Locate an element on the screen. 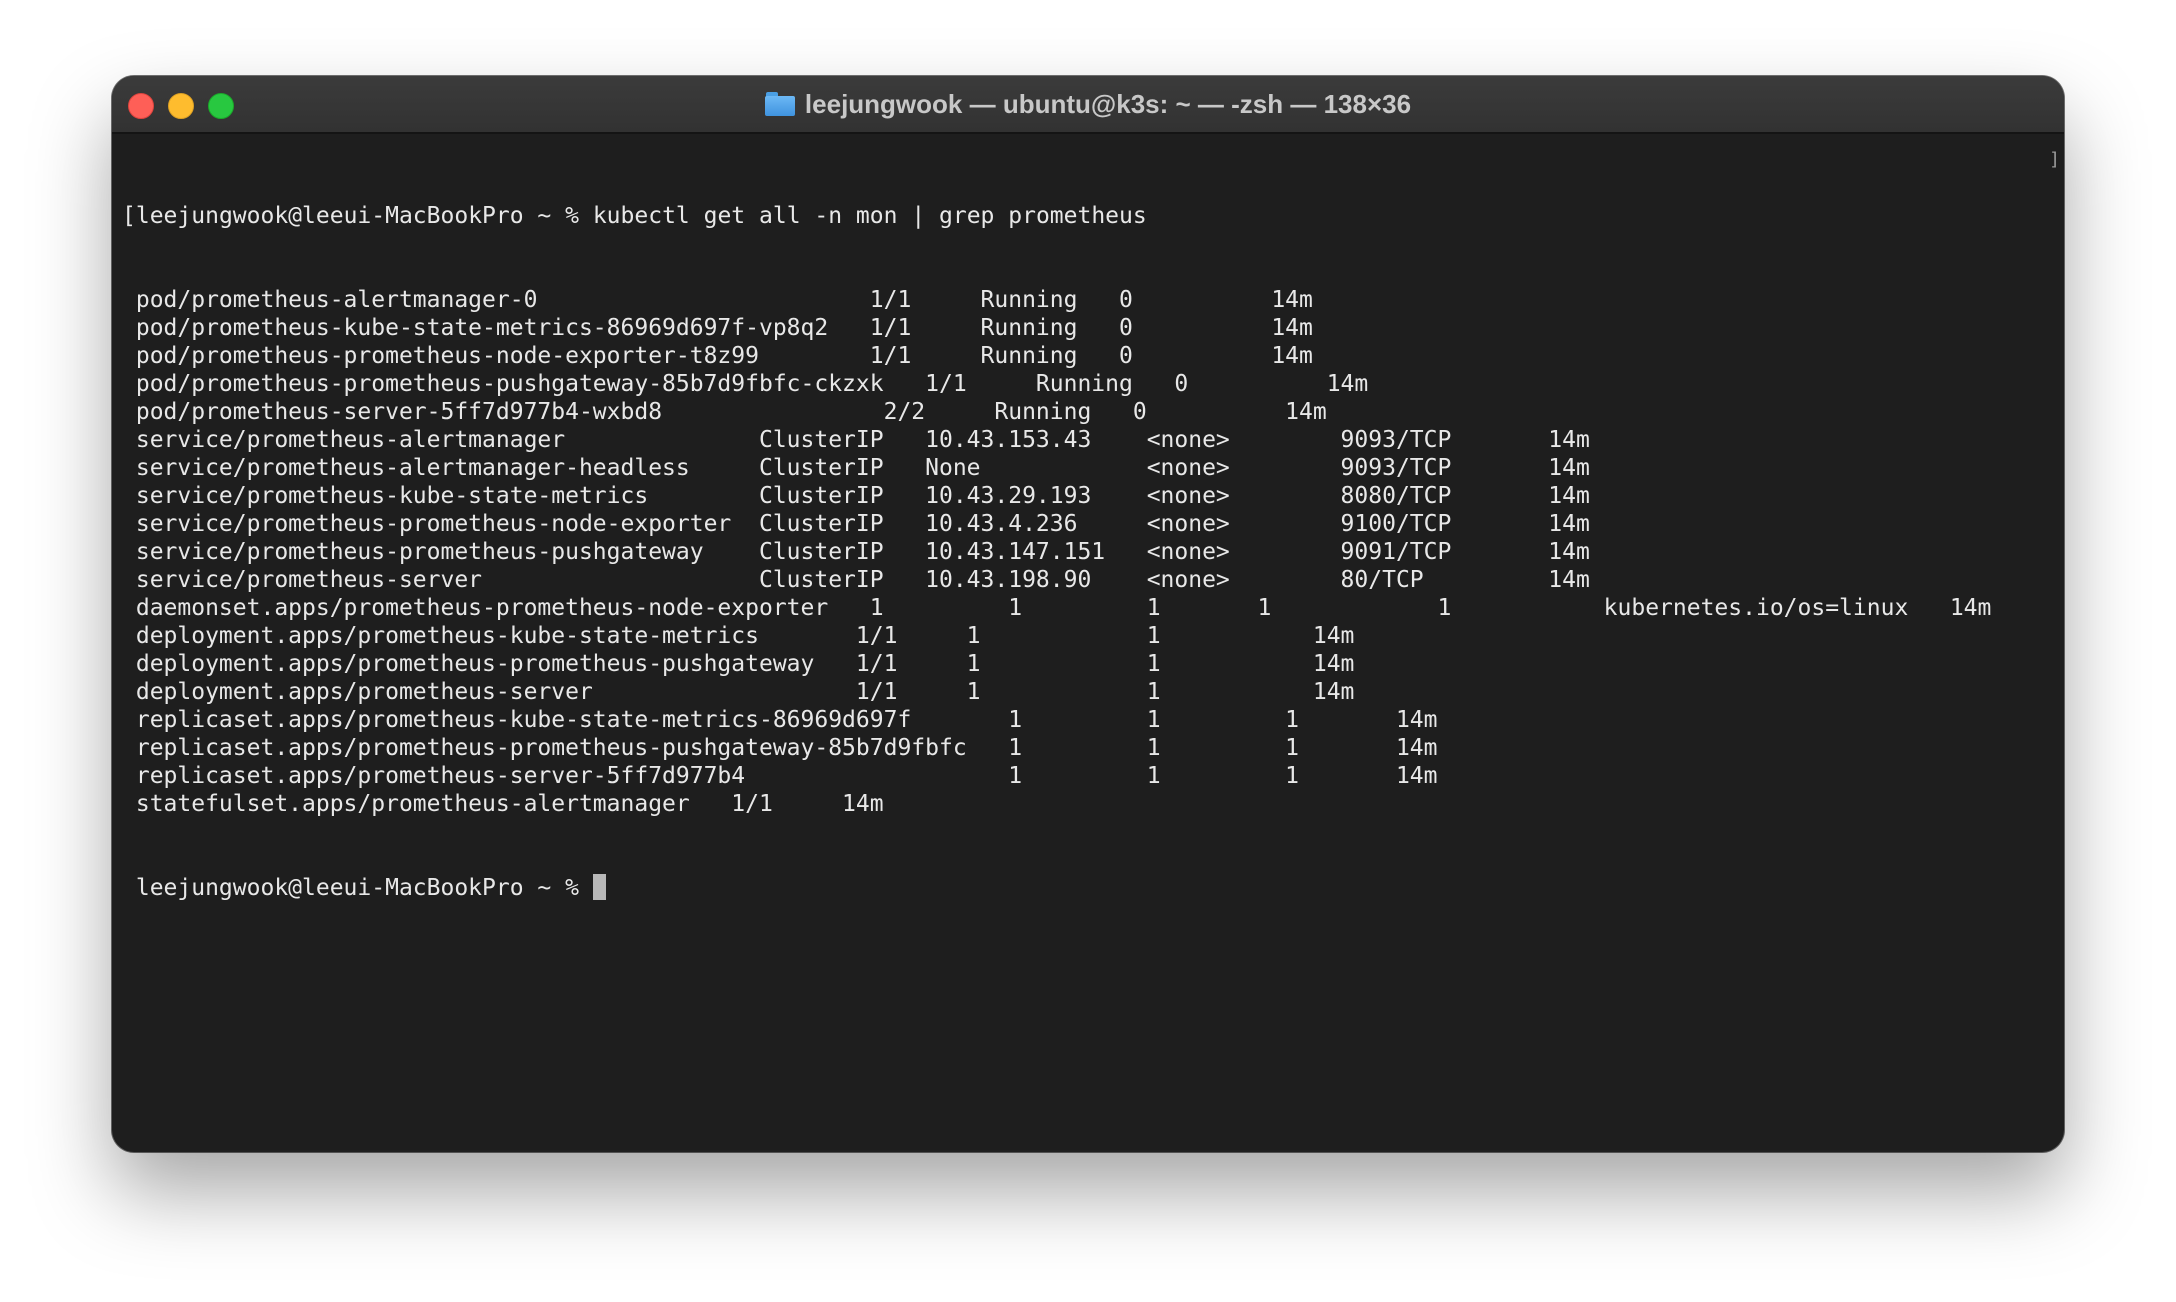 The width and height of the screenshot is (2176, 1302). text-cursor is located at coordinates (599, 887).